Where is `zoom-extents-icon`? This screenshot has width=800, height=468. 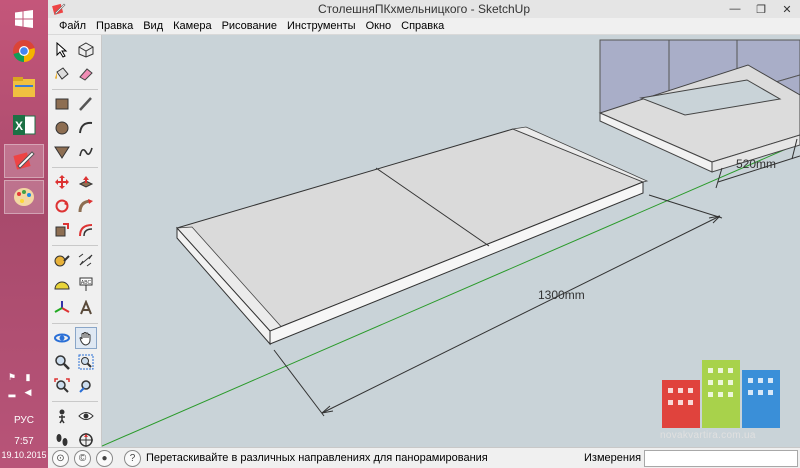
zoom-extents-icon is located at coordinates (62, 386).